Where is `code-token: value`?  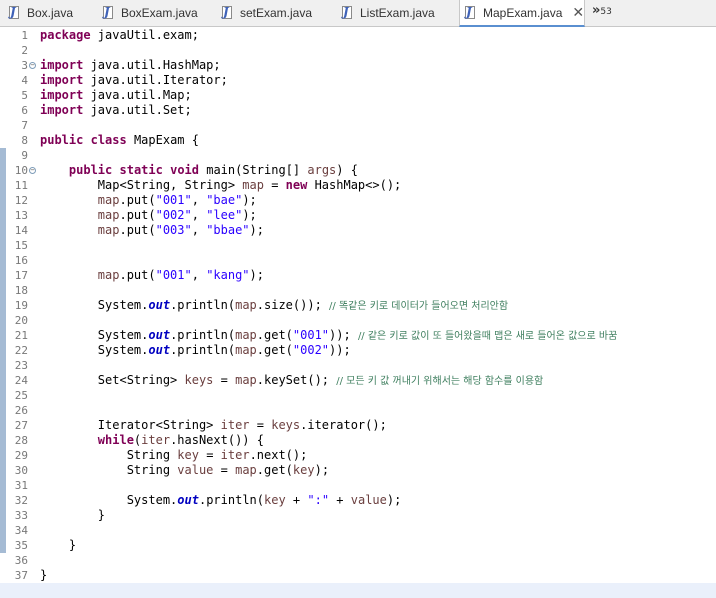 code-token: value is located at coordinates (195, 470).